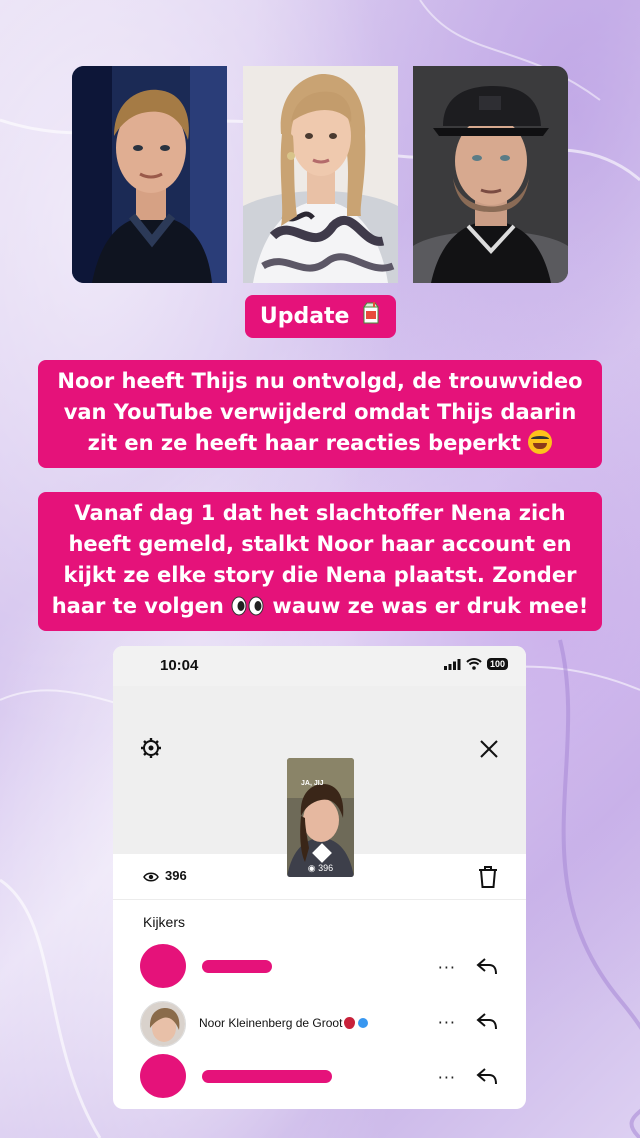 Image resolution: width=640 pixels, height=1138 pixels. I want to click on close-icon, so click(489, 749).